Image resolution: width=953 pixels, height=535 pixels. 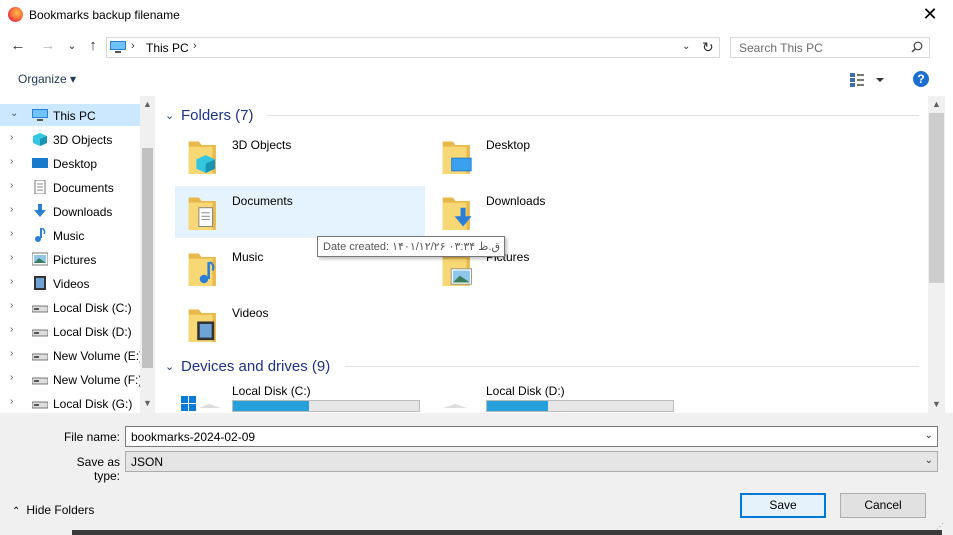 What do you see at coordinates (300, 212) in the screenshot?
I see `folder-documents: Documents` at bounding box center [300, 212].